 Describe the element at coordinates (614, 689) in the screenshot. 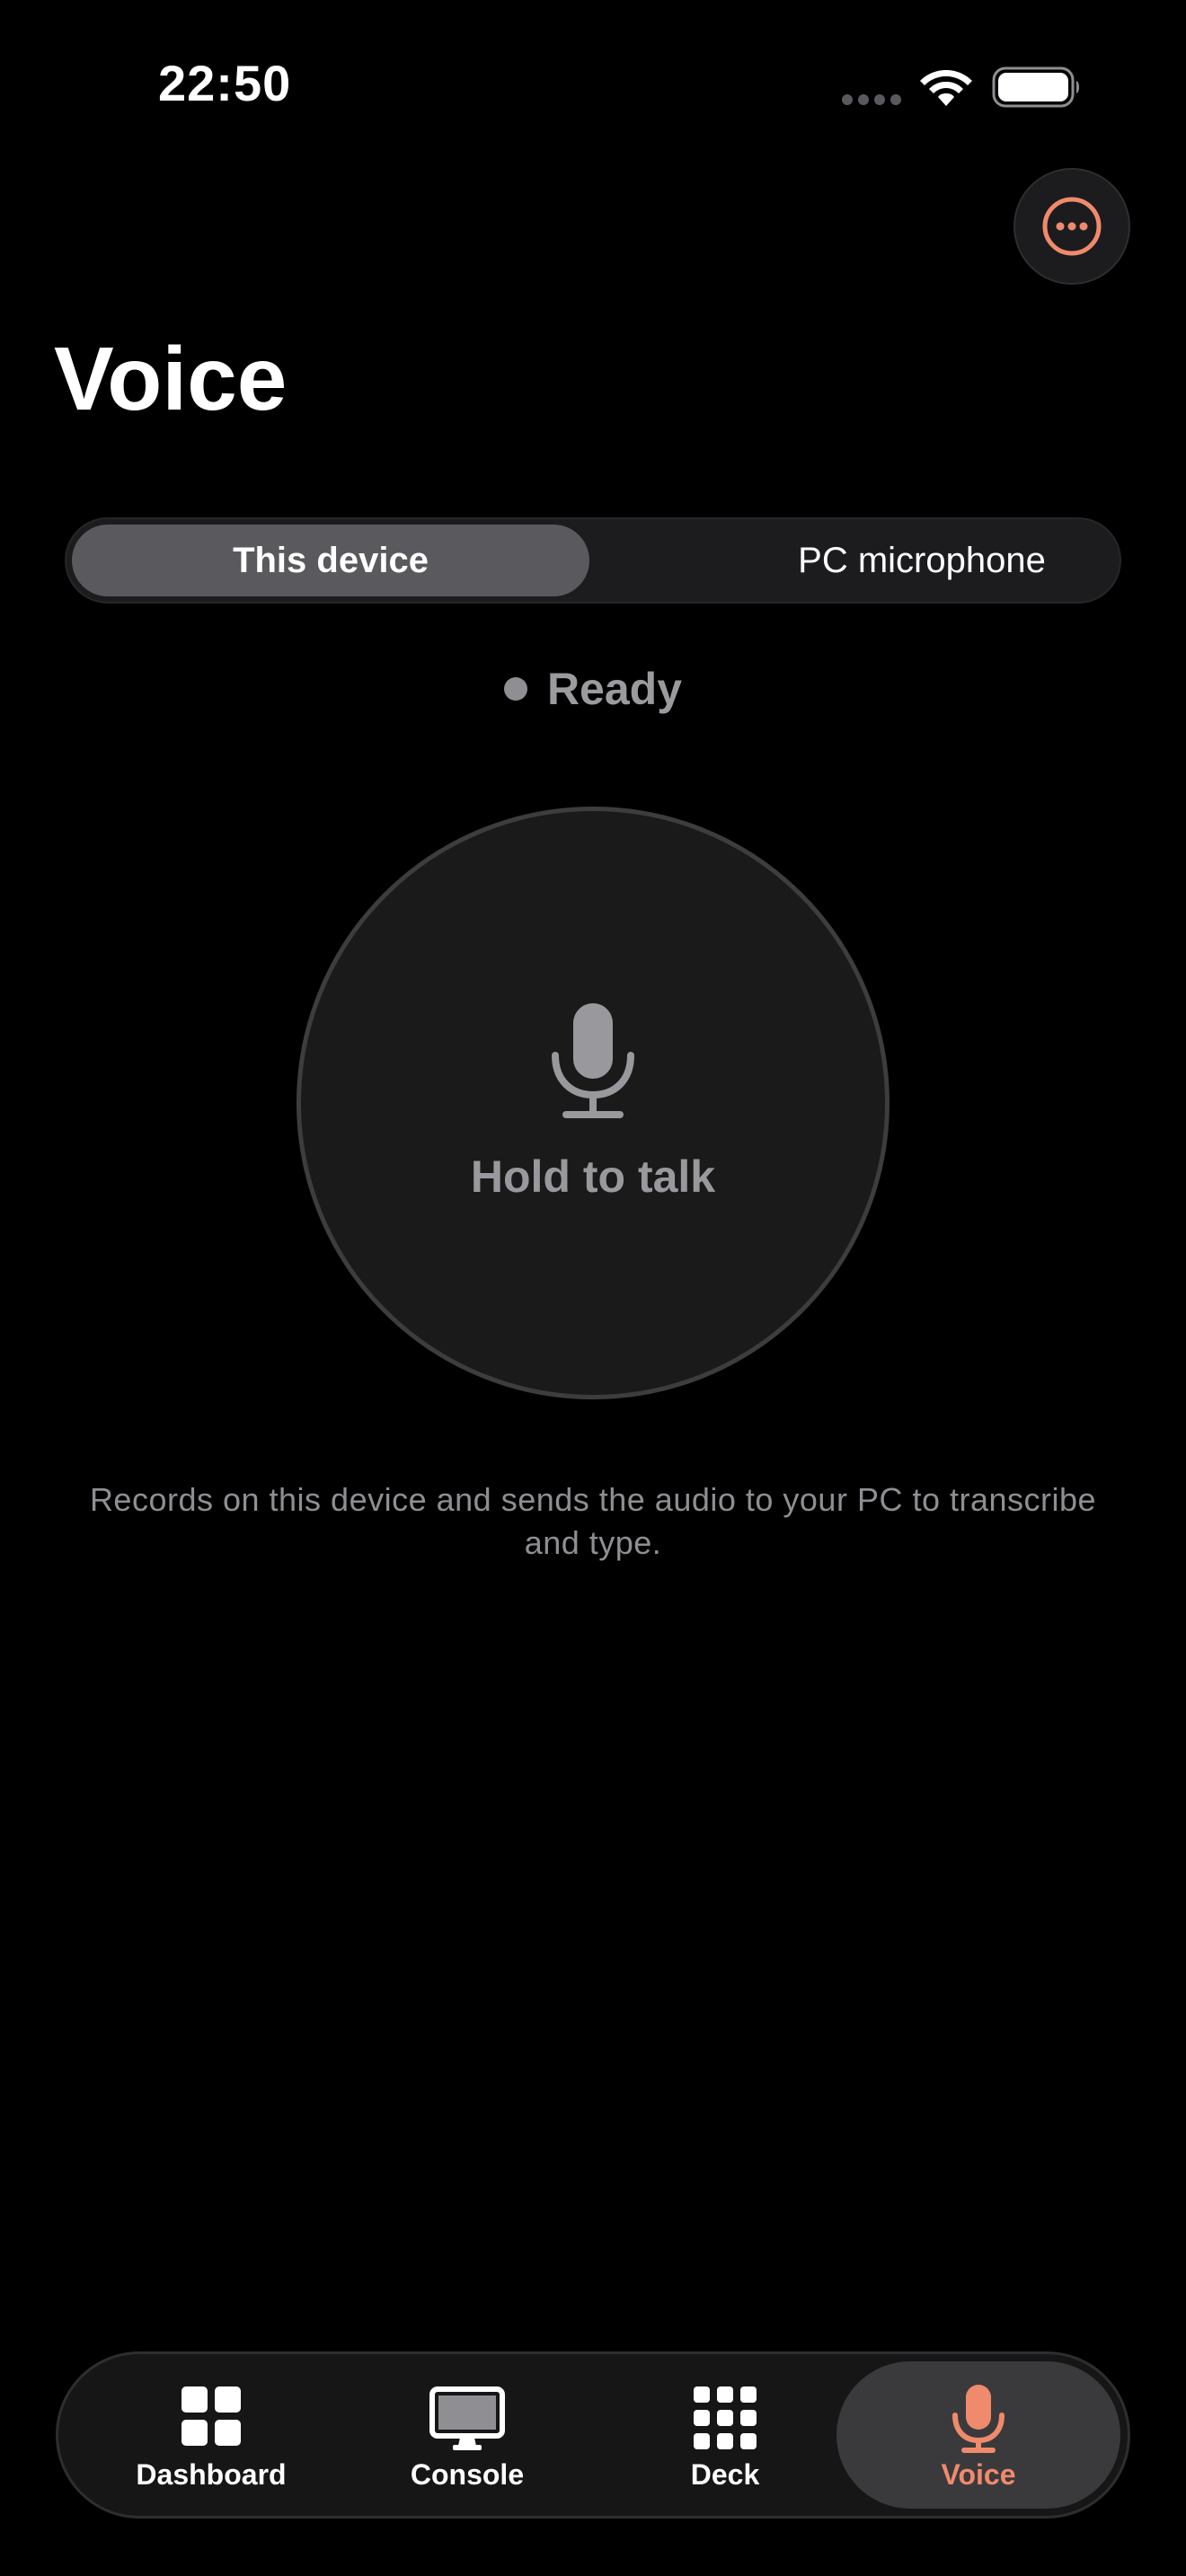

I see `status-text: Ready` at that location.